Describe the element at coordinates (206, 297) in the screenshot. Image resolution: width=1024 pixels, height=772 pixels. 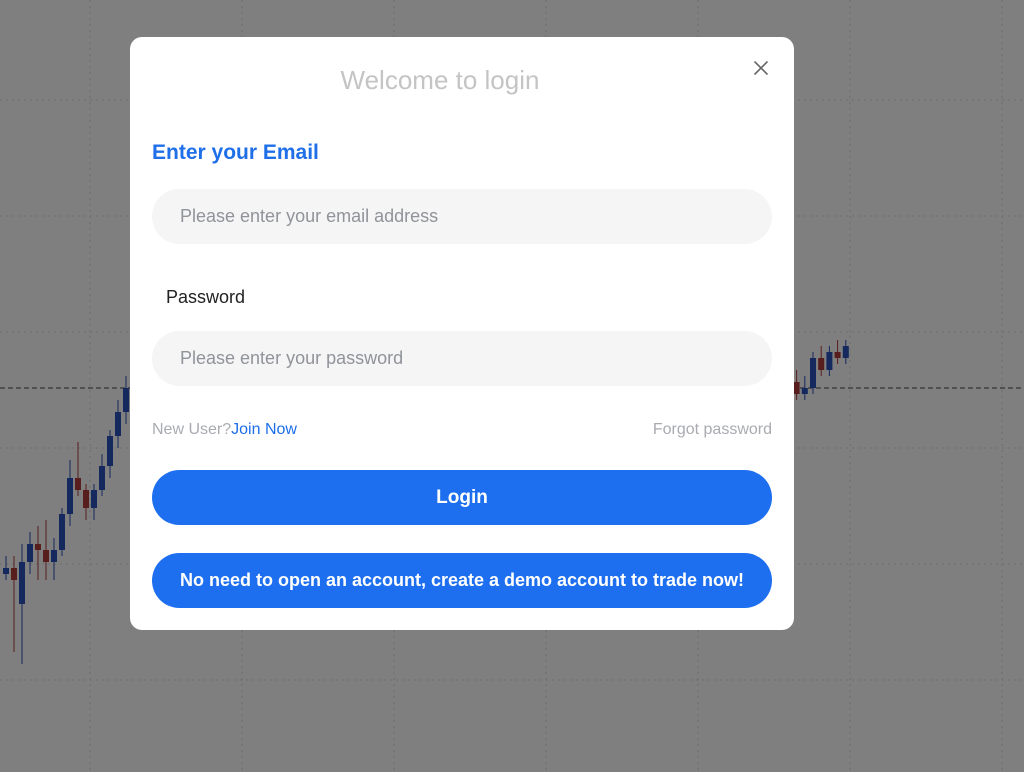
I see `password-label: Password` at that location.